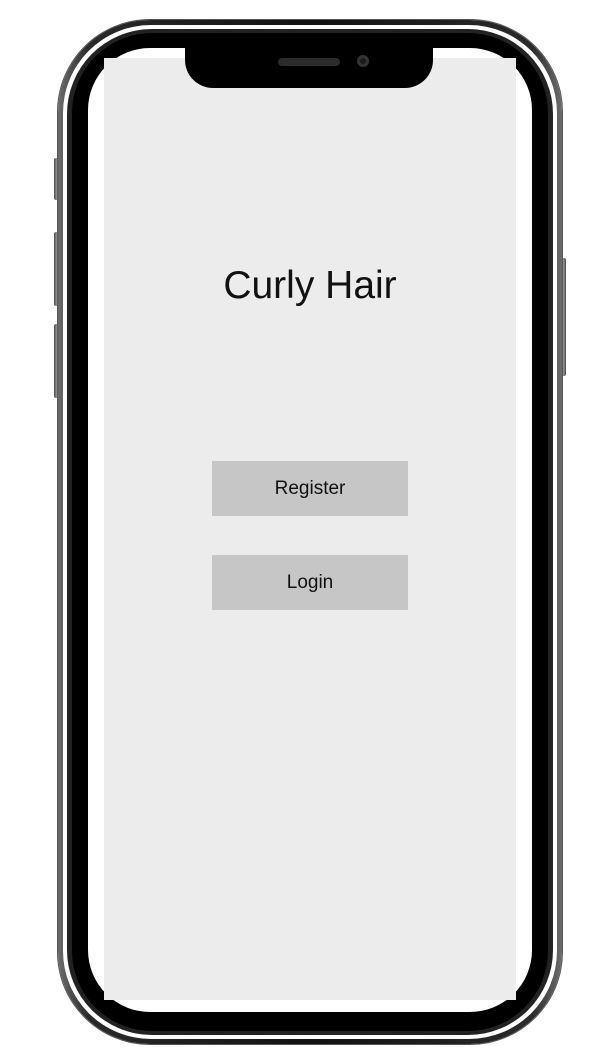  Describe the element at coordinates (310, 285) in the screenshot. I see `app-title: Curly Hair` at that location.